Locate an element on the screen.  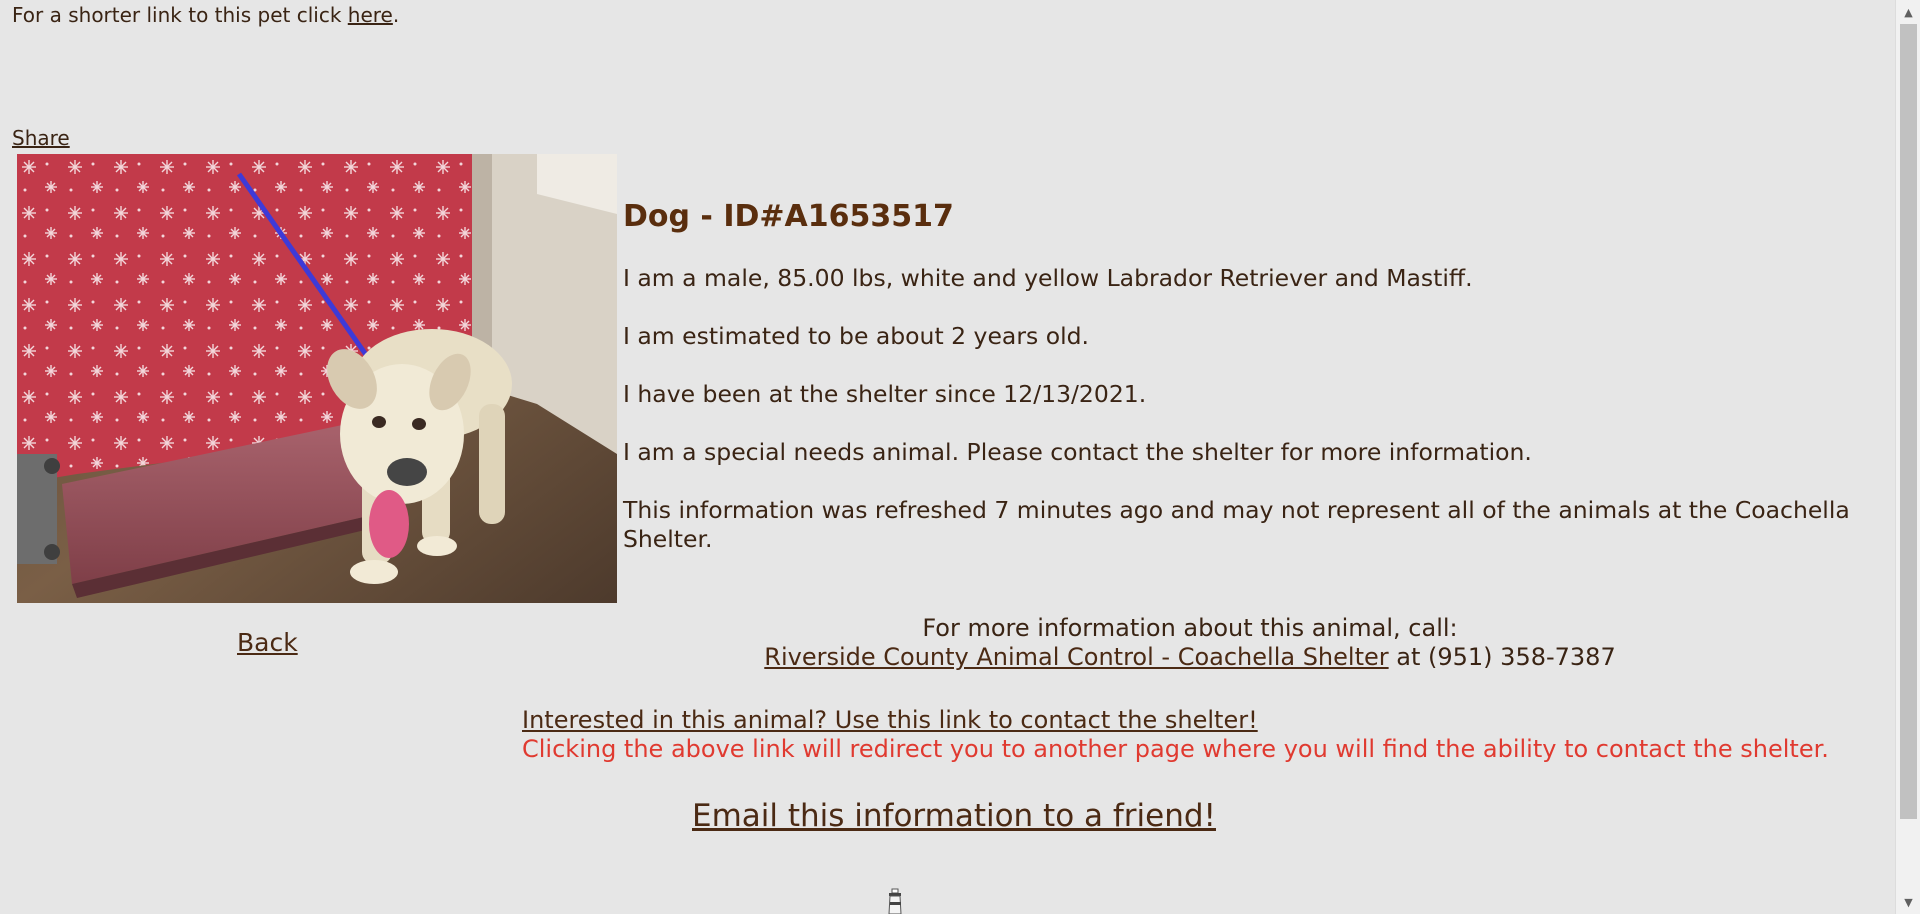
scrollbar-thumb is located at coordinates (1908, 421).